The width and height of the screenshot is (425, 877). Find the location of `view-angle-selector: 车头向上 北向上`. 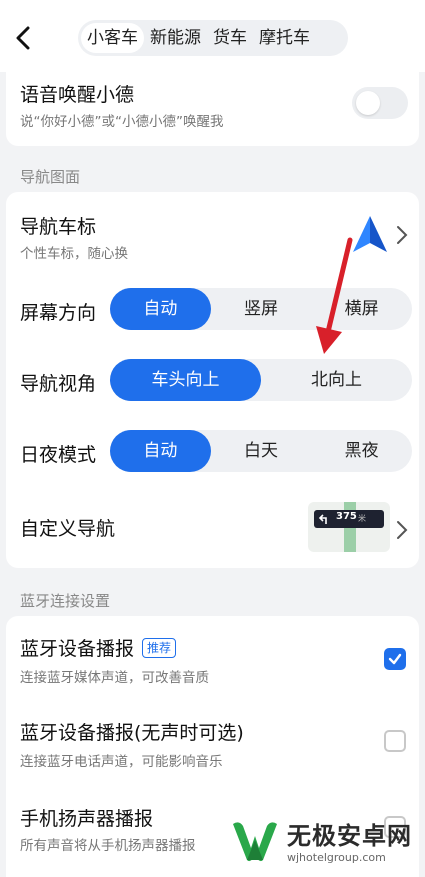

view-angle-selector: 车头向上 北向上 is located at coordinates (261, 380).